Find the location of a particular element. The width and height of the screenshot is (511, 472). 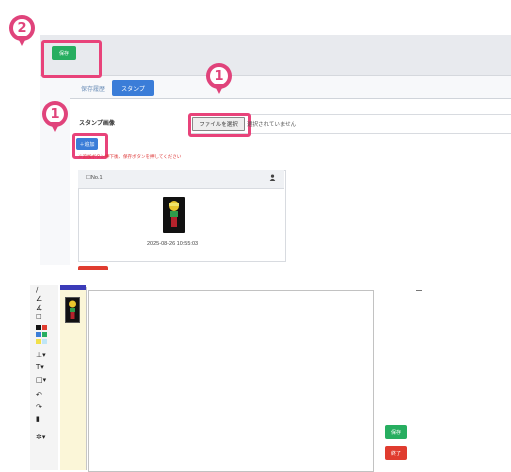

stamp-palette-tab is located at coordinates (73, 287).